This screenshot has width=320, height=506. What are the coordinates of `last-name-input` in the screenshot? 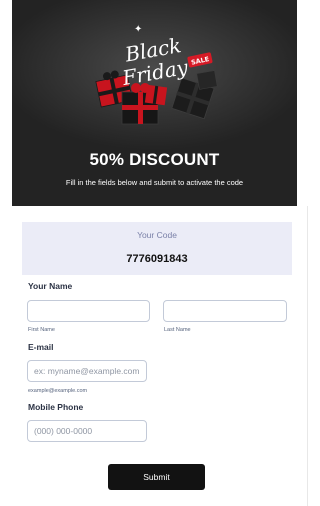 It's located at (225, 311).